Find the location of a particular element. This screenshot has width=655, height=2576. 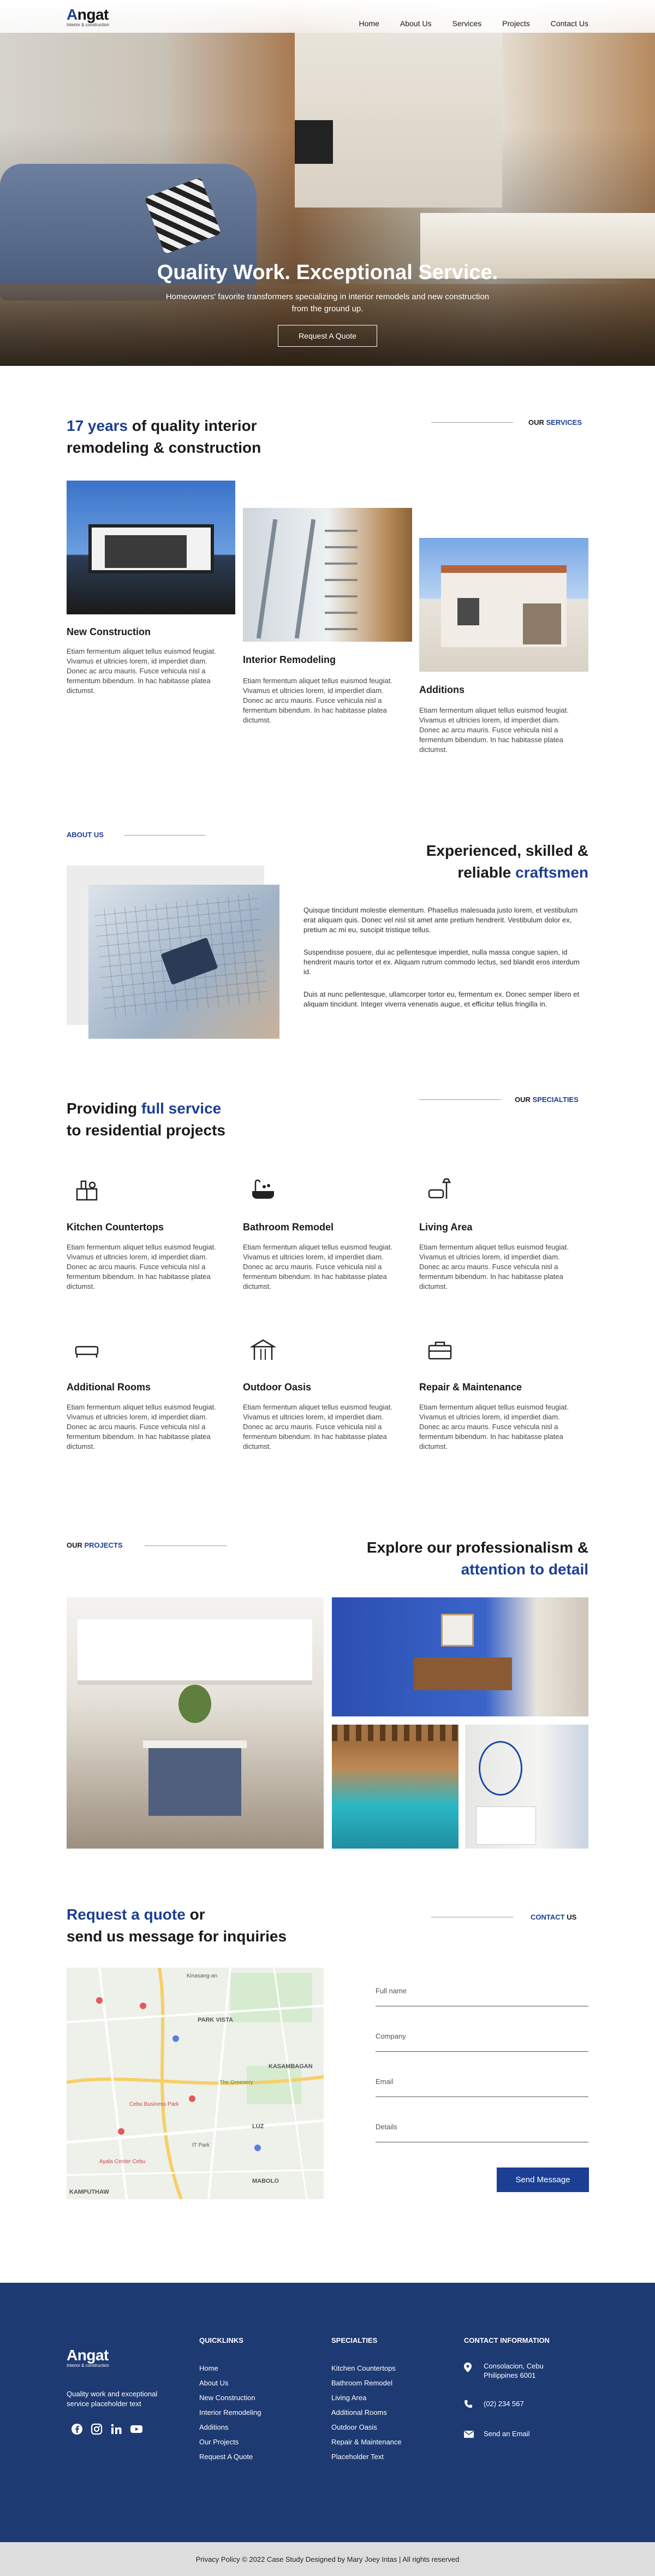

map-label-kasambagan: KASAMBAGAN is located at coordinates (291, 2066).